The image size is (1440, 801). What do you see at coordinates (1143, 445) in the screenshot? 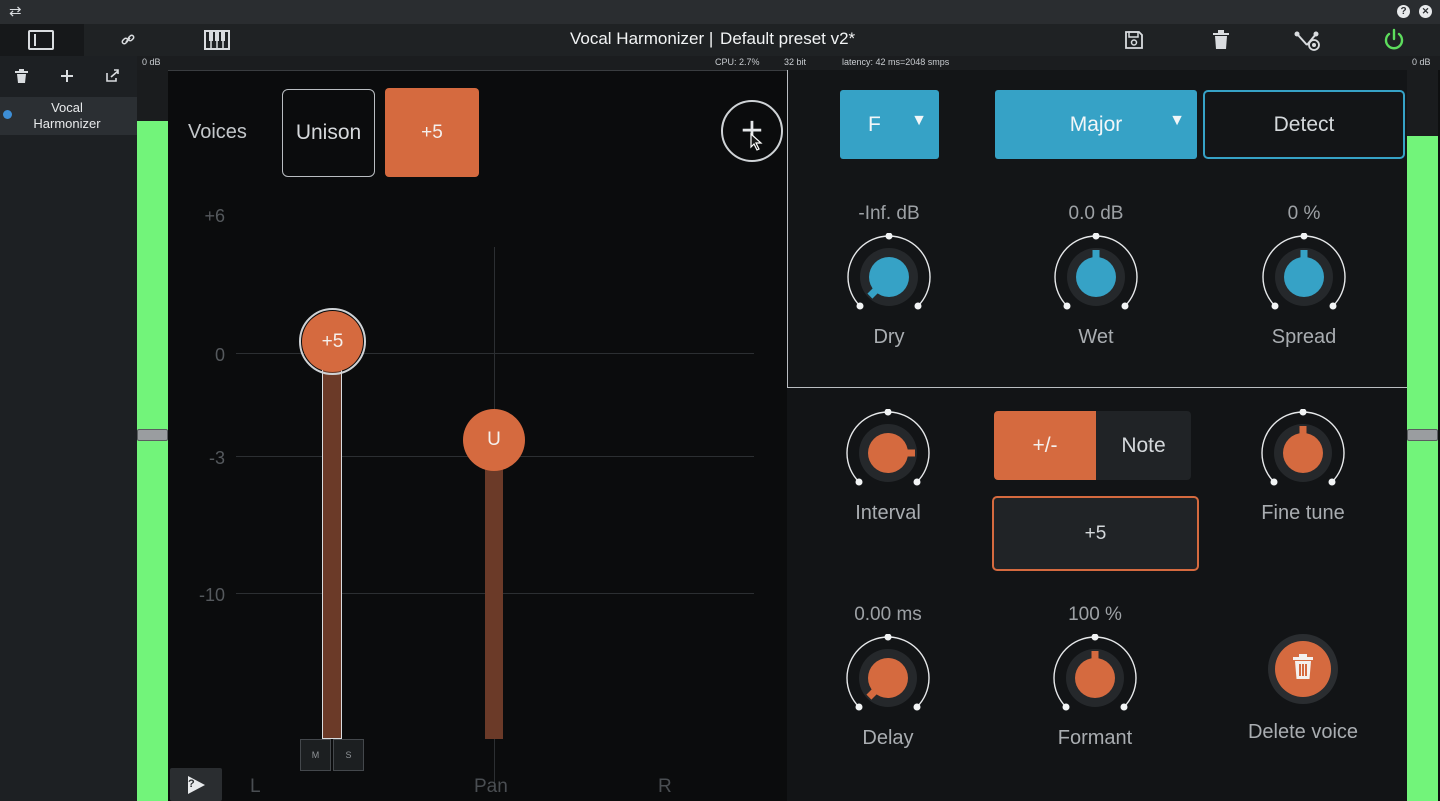
I see `interval-mode-note: Note` at bounding box center [1143, 445].